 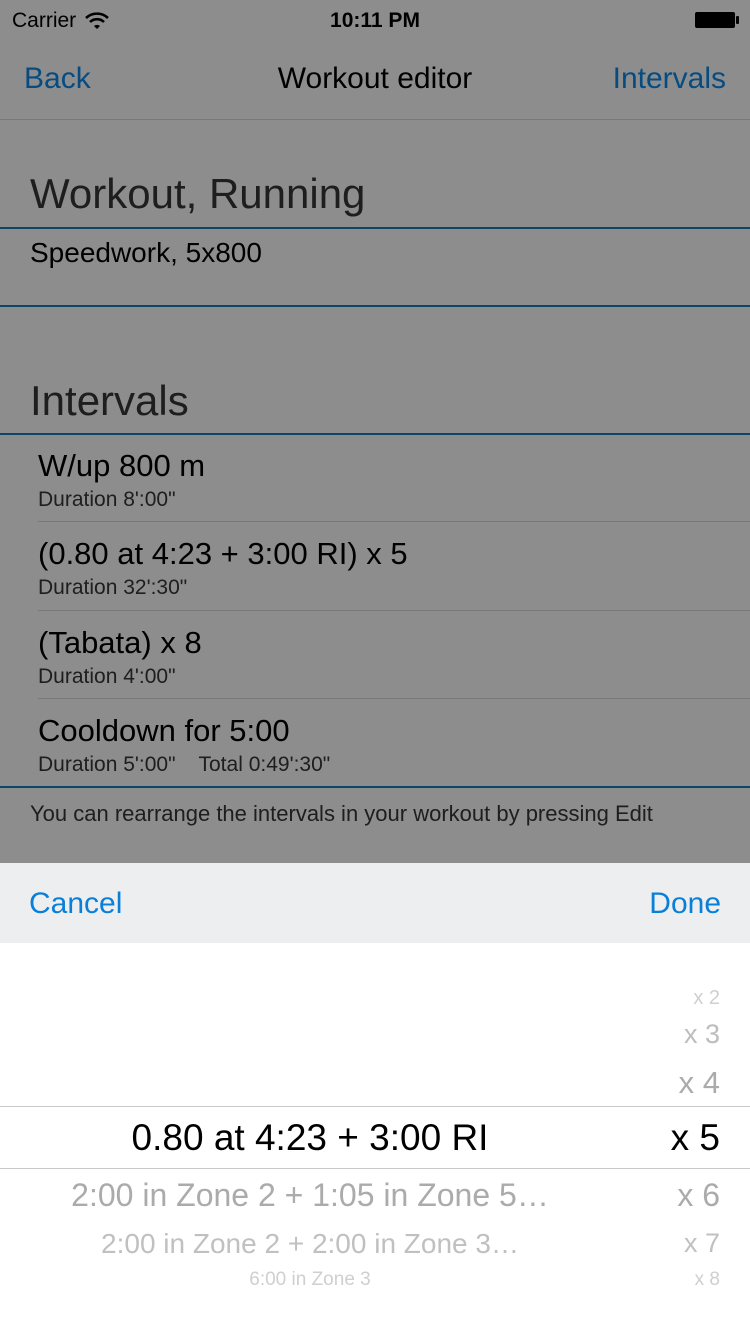 I want to click on workout-name-row: Speedwork, 5x800, so click(x=375, y=267).